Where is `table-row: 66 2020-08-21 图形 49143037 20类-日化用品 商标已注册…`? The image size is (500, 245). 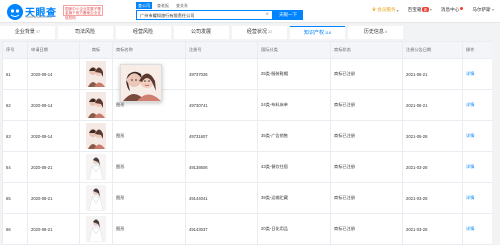 table-row: 66 2020-08-21 图形 49143037 20类-日化用品 商标已注册… is located at coordinates (247, 229).